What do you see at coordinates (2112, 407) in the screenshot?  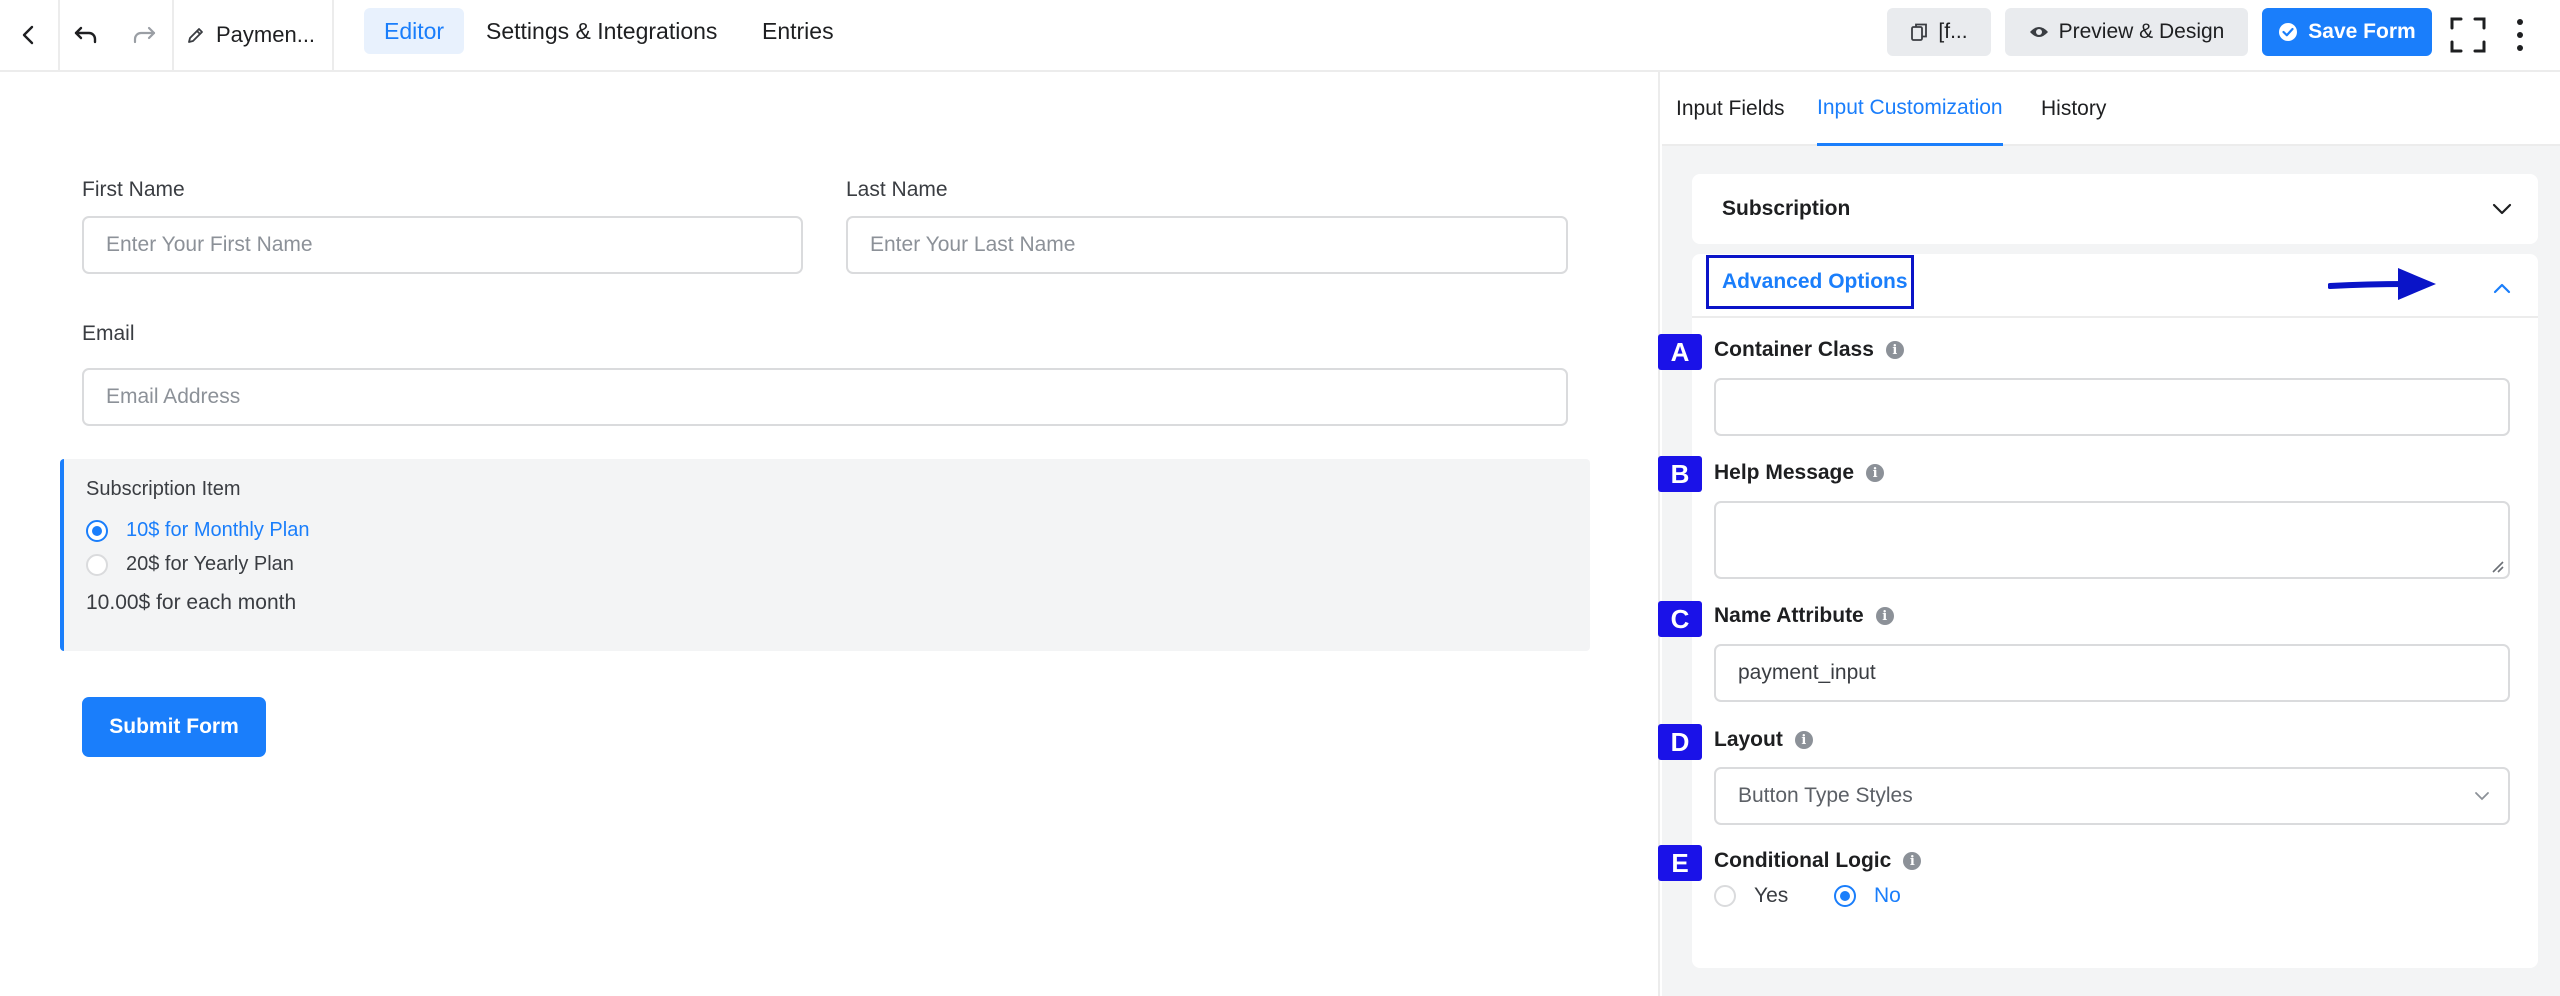 I see `container-class-input` at bounding box center [2112, 407].